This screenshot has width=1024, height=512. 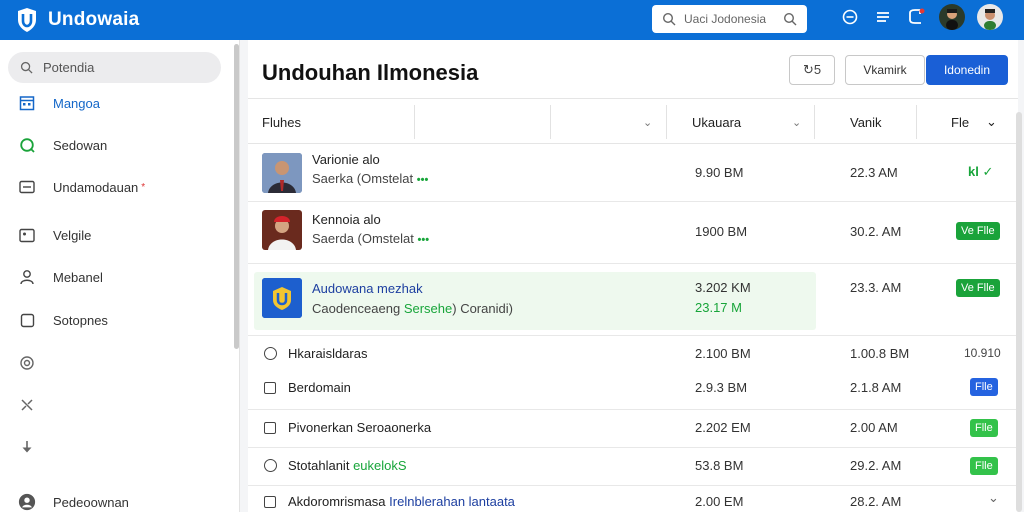 I want to click on column-header-modified: Vanik, so click(x=866, y=122).